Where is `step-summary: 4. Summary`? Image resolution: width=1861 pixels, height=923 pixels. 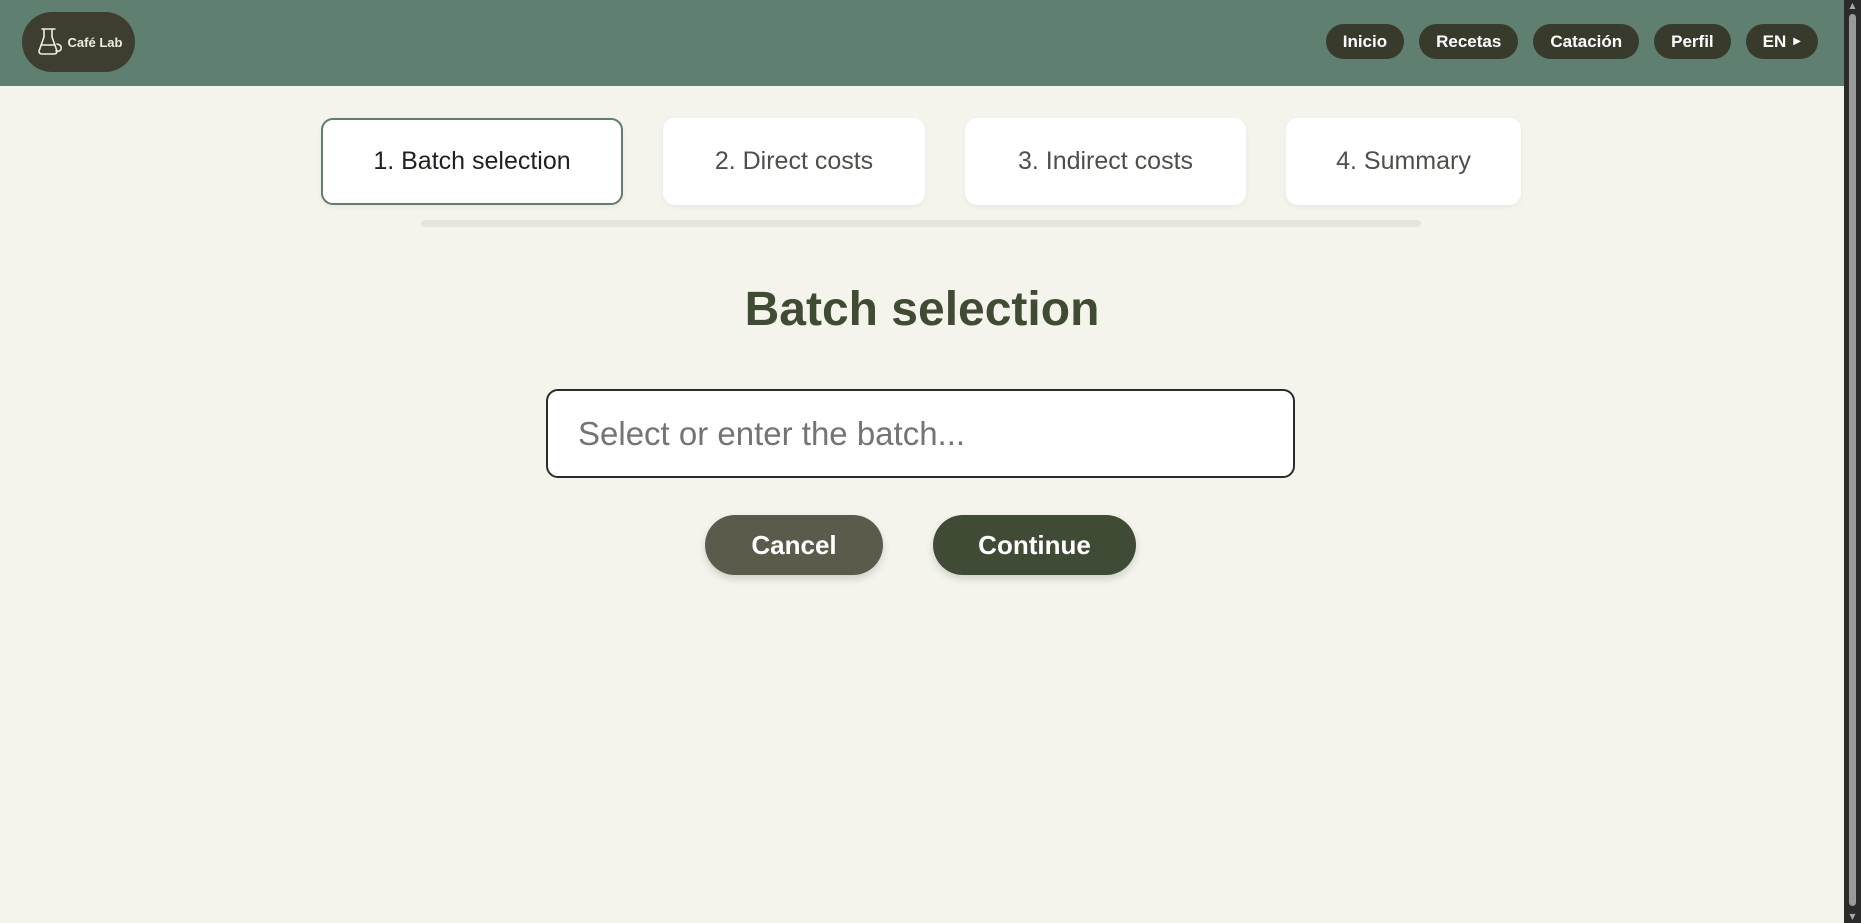 step-summary: 4. Summary is located at coordinates (1403, 161).